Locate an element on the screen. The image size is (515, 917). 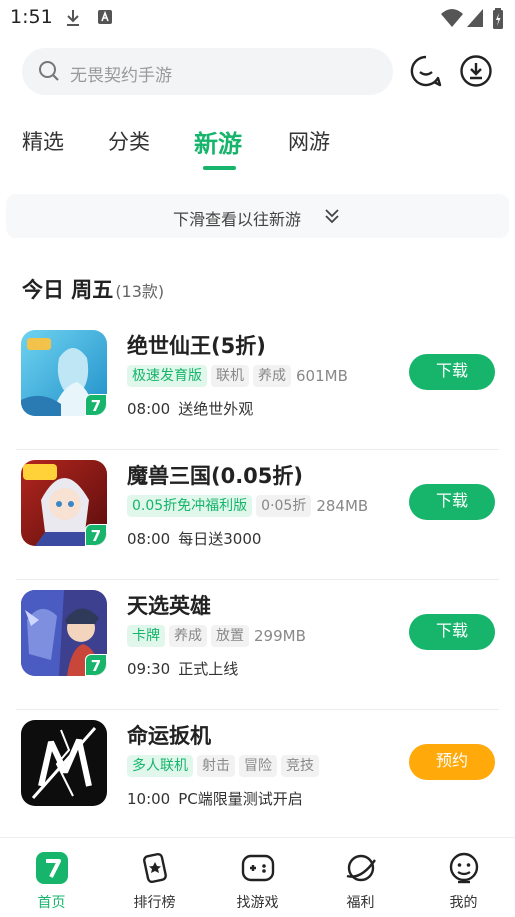
game-icon-tianxuan: 7 is located at coordinates (64, 633).